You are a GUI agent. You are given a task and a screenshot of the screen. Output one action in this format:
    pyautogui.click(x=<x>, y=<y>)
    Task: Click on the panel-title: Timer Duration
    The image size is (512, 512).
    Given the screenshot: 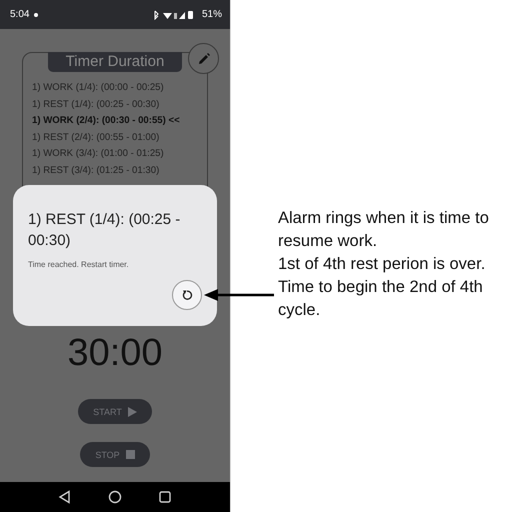 What is the action you would take?
    pyautogui.click(x=115, y=62)
    